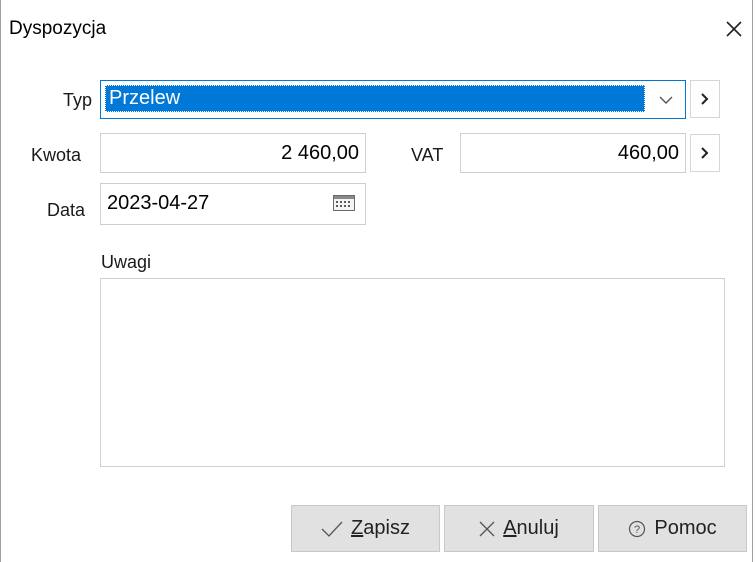  What do you see at coordinates (510, 528) in the screenshot?
I see `cancel-accelerator: A` at bounding box center [510, 528].